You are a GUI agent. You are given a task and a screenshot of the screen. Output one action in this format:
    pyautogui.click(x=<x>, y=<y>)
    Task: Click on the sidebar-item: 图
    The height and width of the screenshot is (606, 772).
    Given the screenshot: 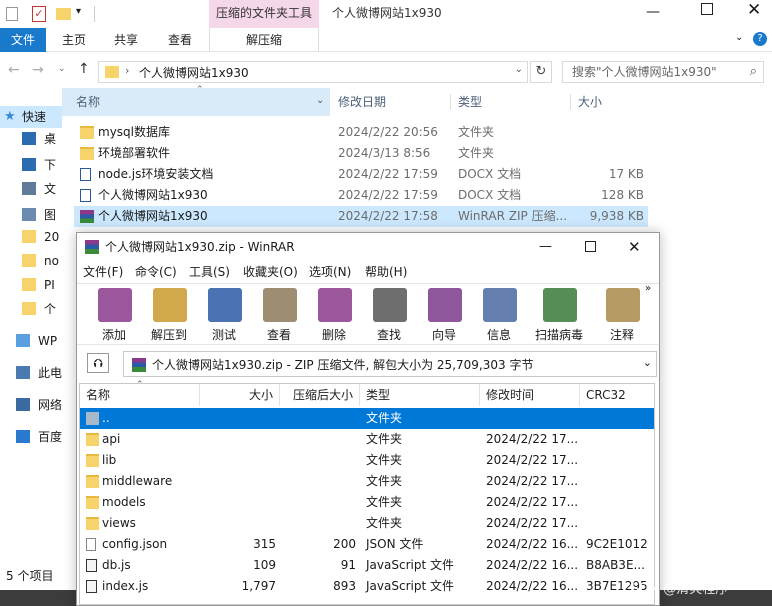 What is the action you would take?
    pyautogui.click(x=31, y=215)
    